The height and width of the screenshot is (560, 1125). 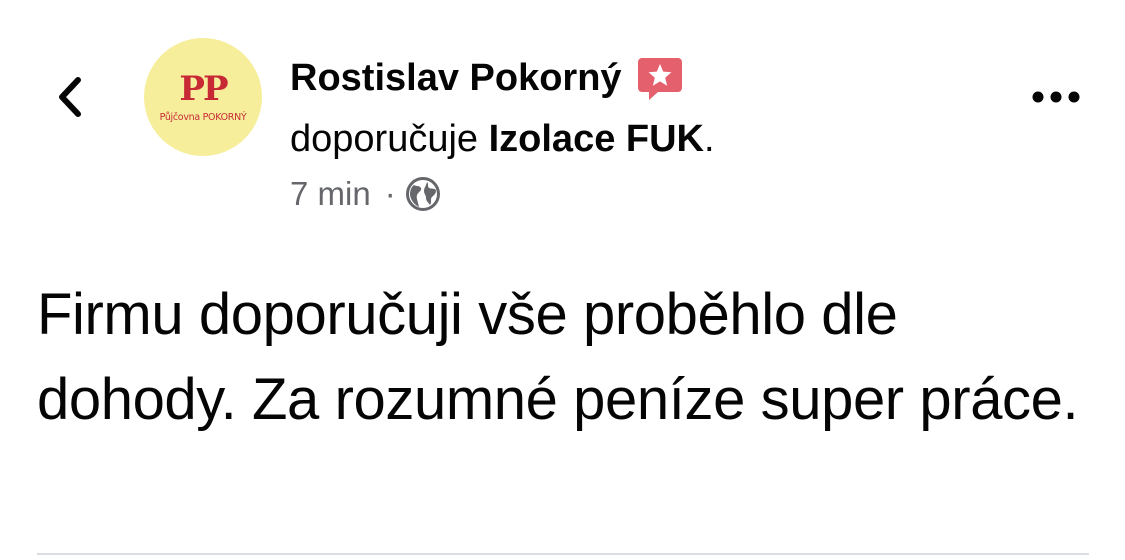 What do you see at coordinates (384, 139) in the screenshot?
I see `recommend-verb: doporučuje` at bounding box center [384, 139].